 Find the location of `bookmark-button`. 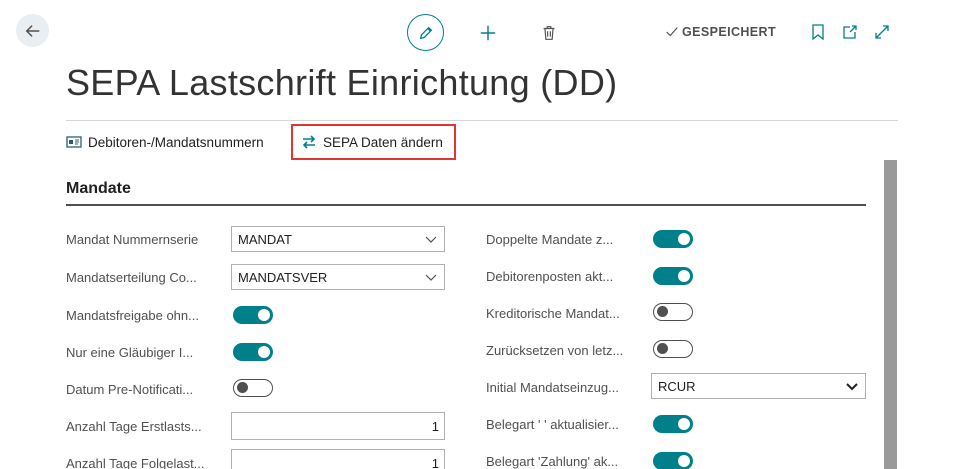

bookmark-button is located at coordinates (818, 32).